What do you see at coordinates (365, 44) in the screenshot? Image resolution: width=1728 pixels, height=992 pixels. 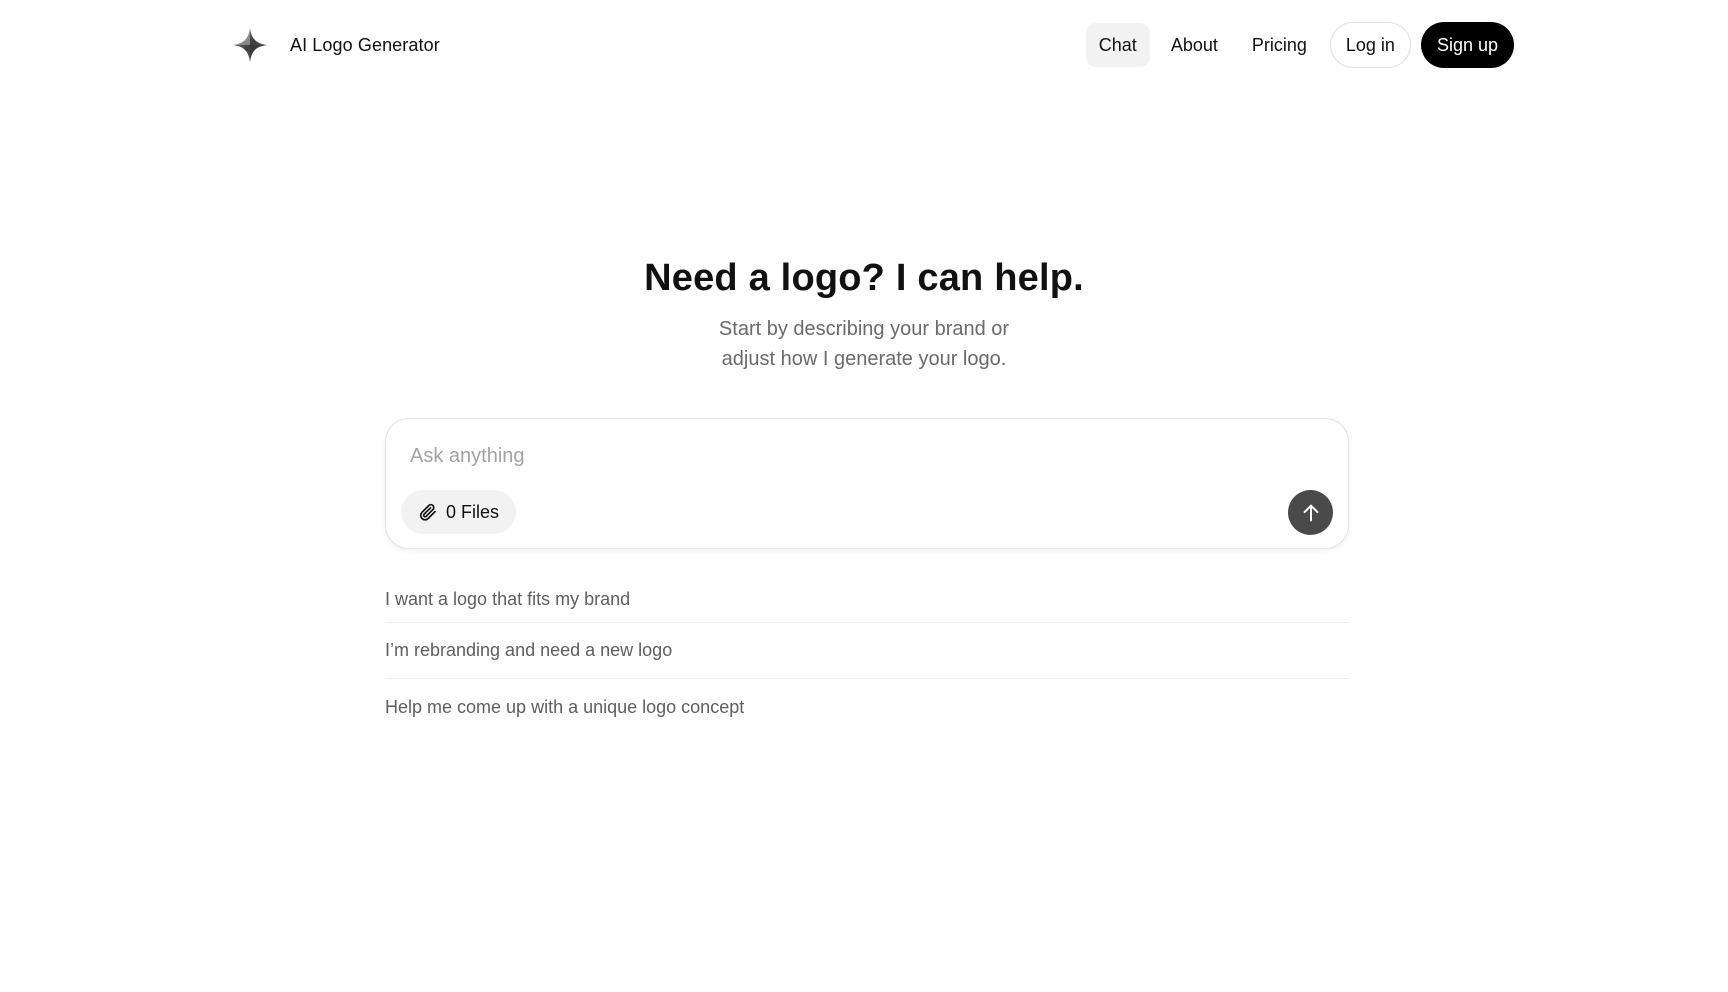 I see `brand-name: AI Logo Generator` at bounding box center [365, 44].